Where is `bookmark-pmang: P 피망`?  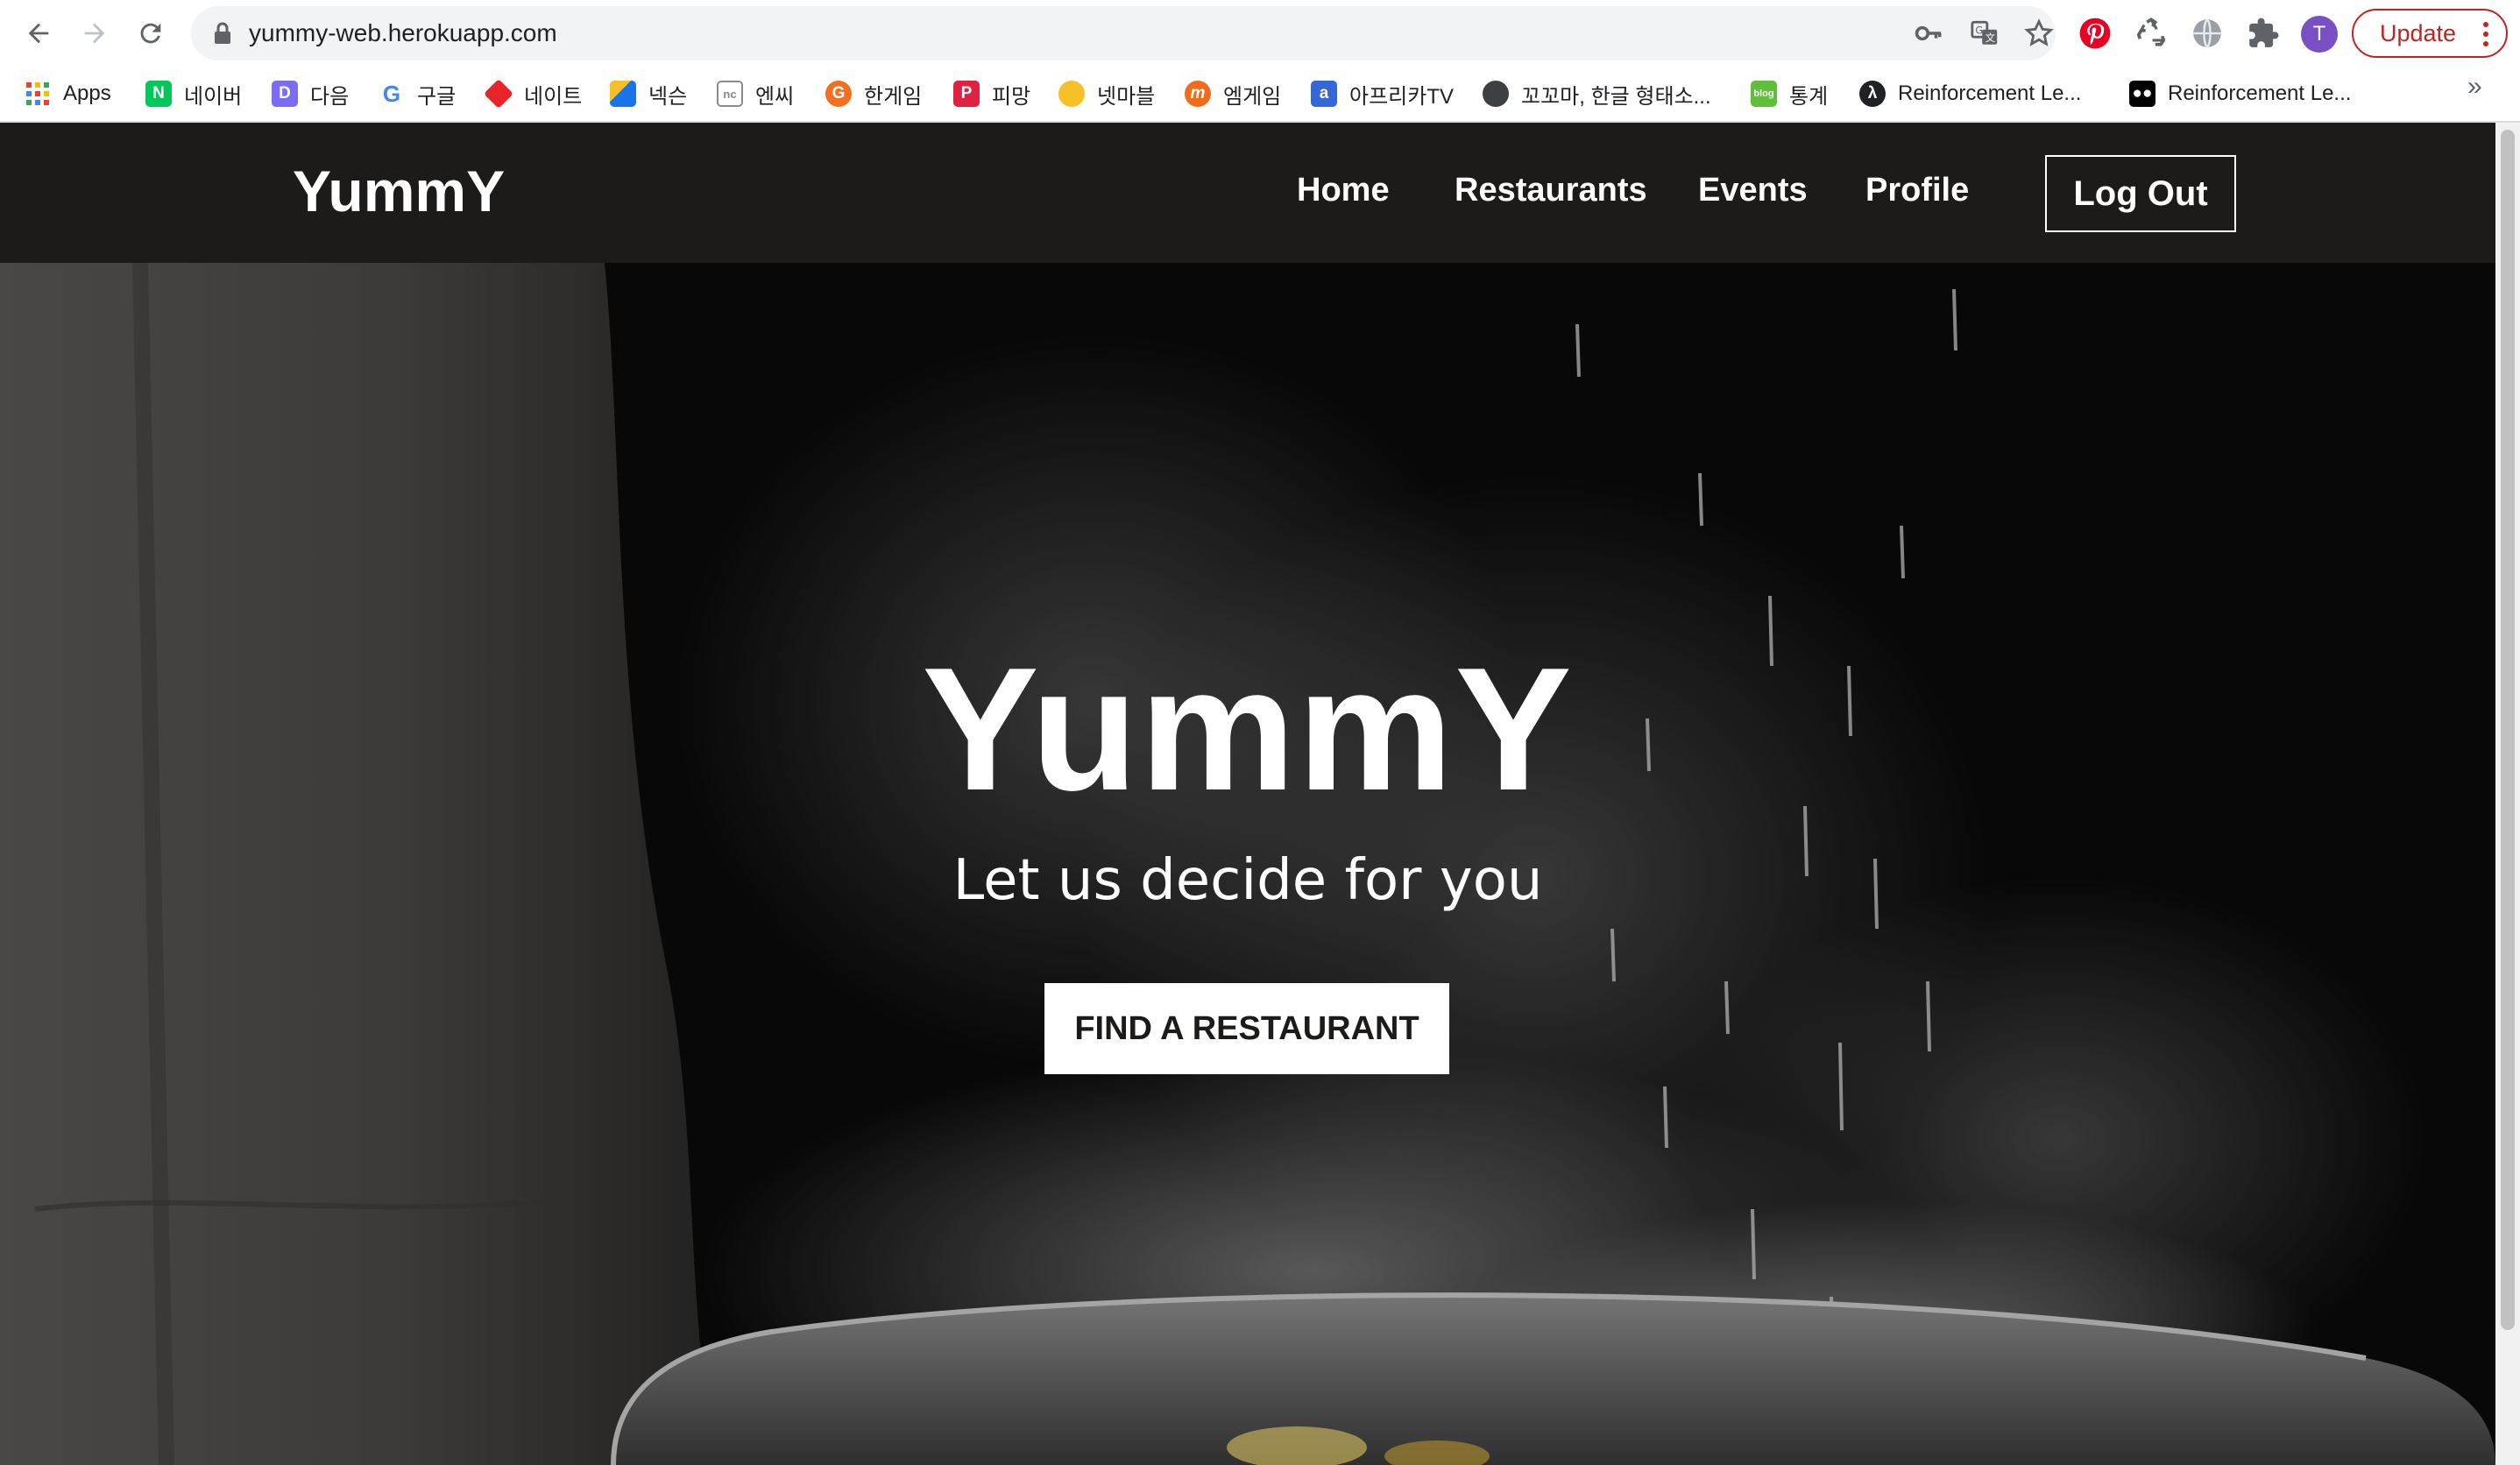
bookmark-pmang: P 피망 is located at coordinates (991, 94).